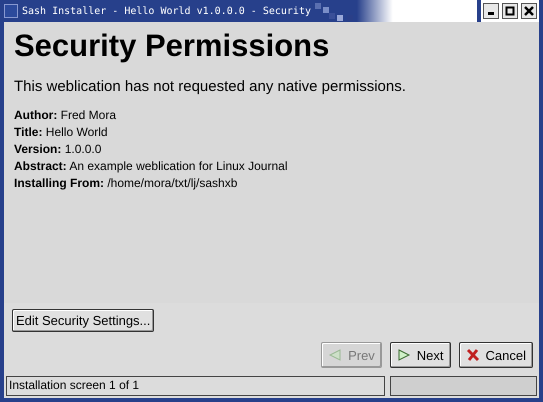 Image resolution: width=543 pixels, height=402 pixels. I want to click on message-text: This weblication has not requested any native permissions., so click(210, 86).